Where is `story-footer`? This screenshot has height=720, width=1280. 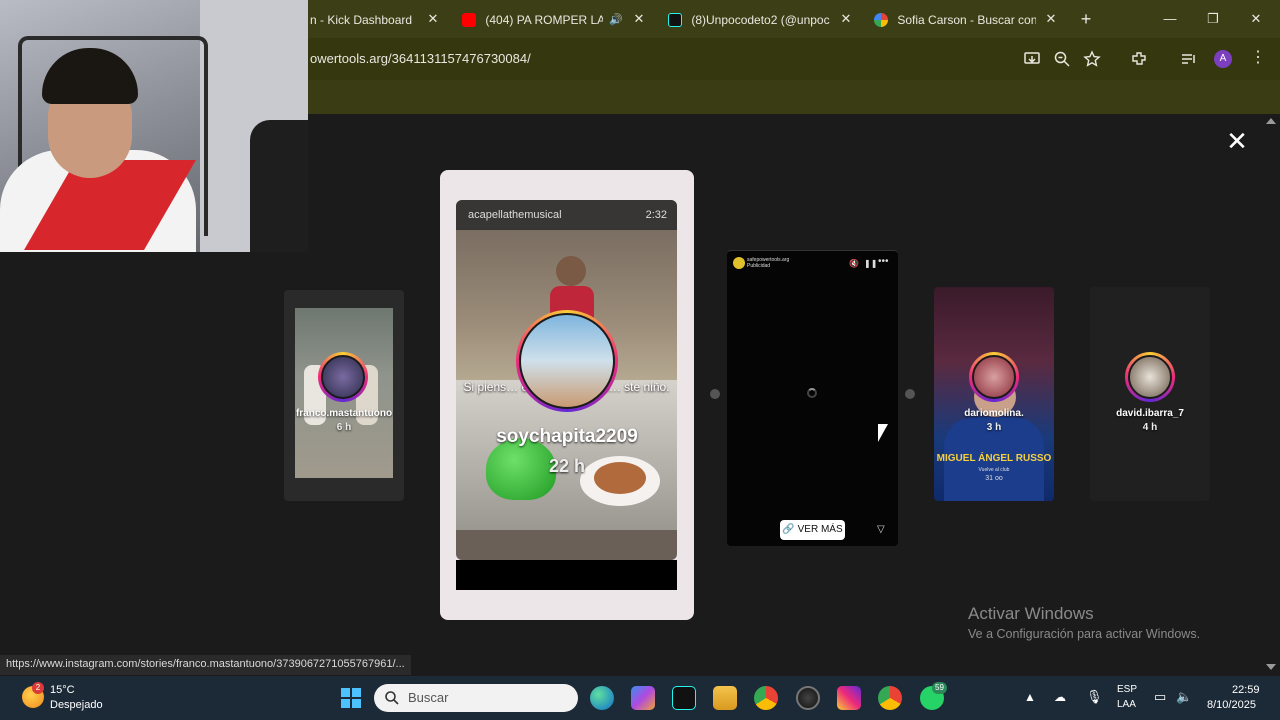 story-footer is located at coordinates (566, 575).